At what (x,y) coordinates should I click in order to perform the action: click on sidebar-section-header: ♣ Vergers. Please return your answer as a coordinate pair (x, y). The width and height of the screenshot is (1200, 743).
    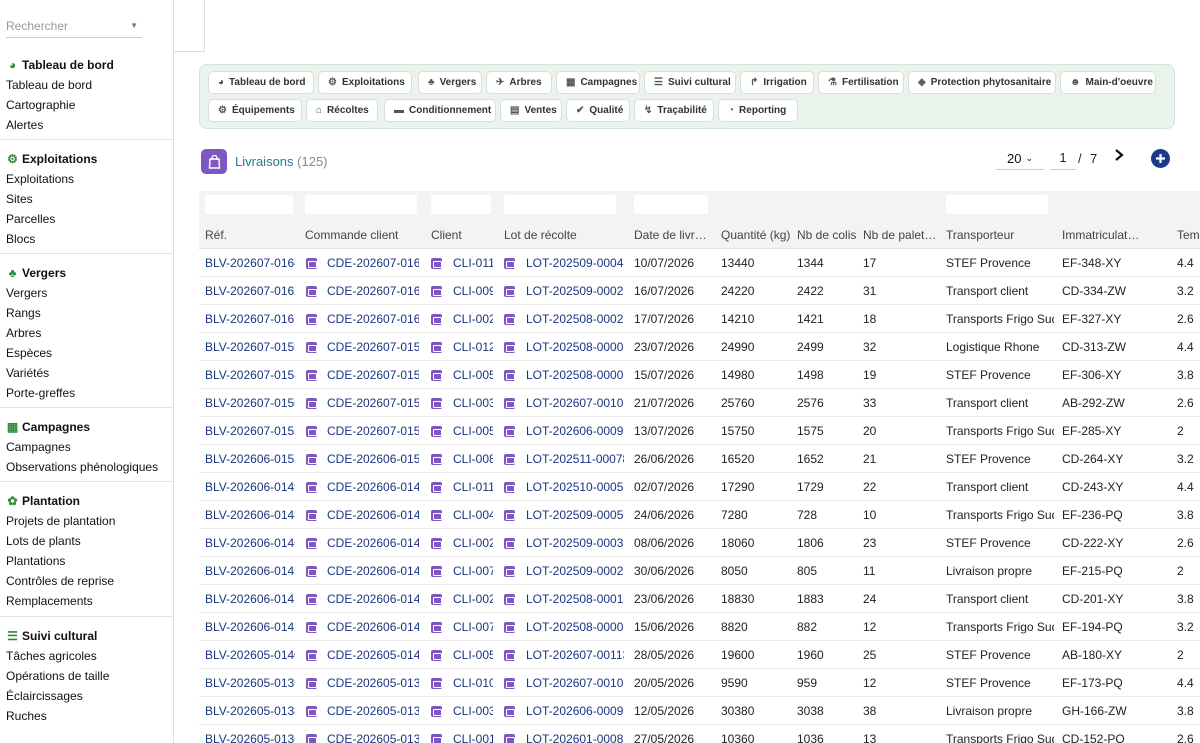
    Looking at the image, I should click on (86, 273).